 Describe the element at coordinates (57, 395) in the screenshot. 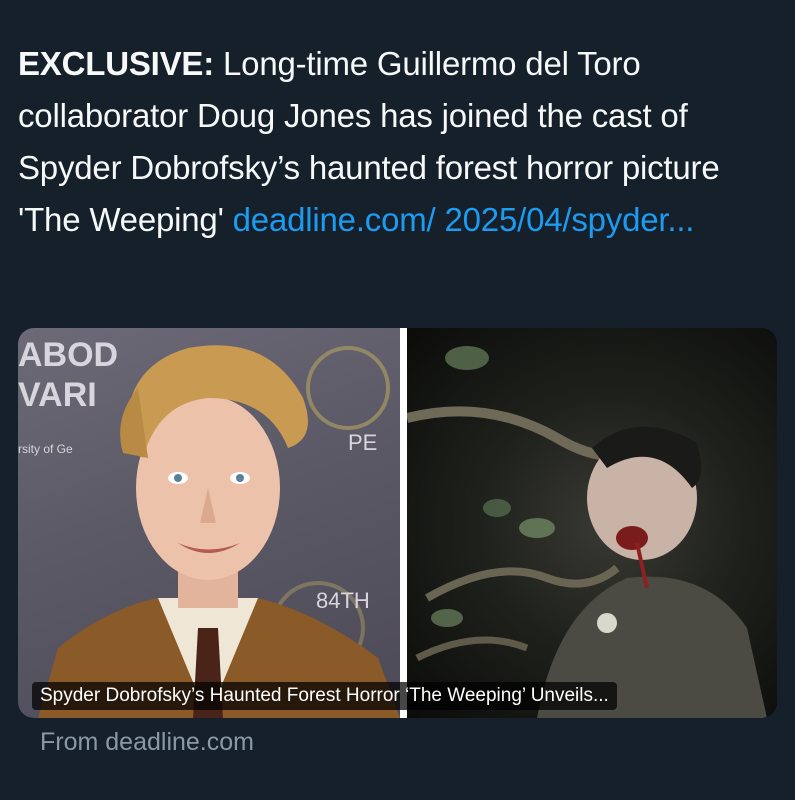

I see `backdrop-text-2: VARI` at that location.